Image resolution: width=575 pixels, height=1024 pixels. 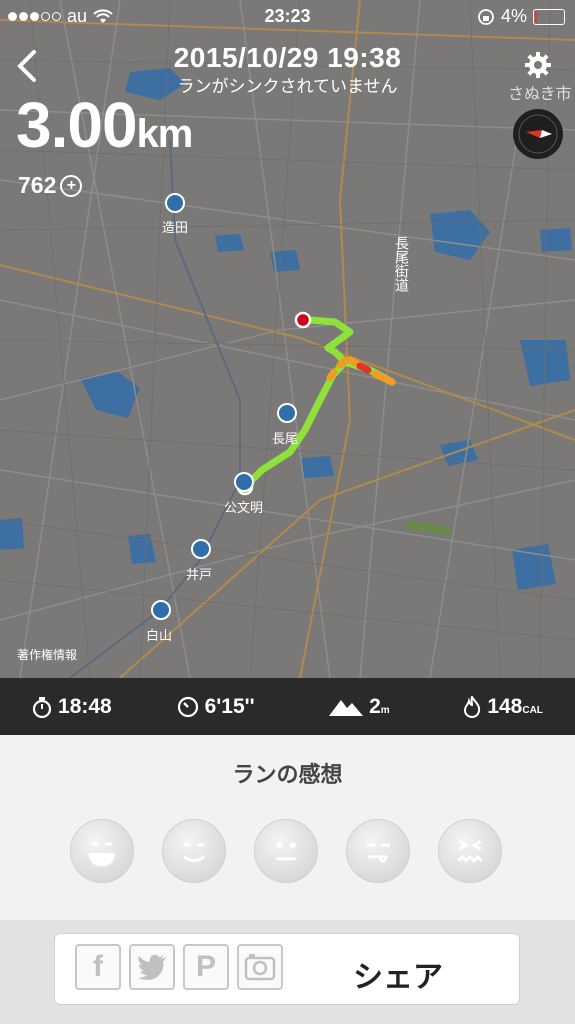 What do you see at coordinates (152, 967) in the screenshot?
I see `twitter-icon` at bounding box center [152, 967].